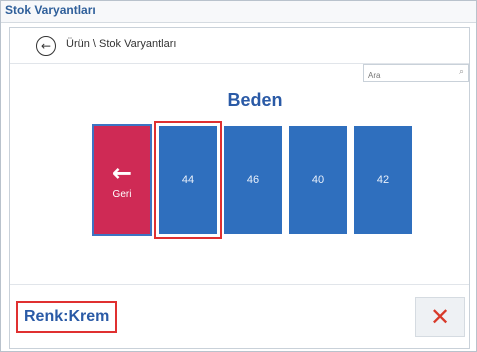 Image resolution: width=477 pixels, height=352 pixels. I want to click on search-box: ⌕, so click(416, 74).